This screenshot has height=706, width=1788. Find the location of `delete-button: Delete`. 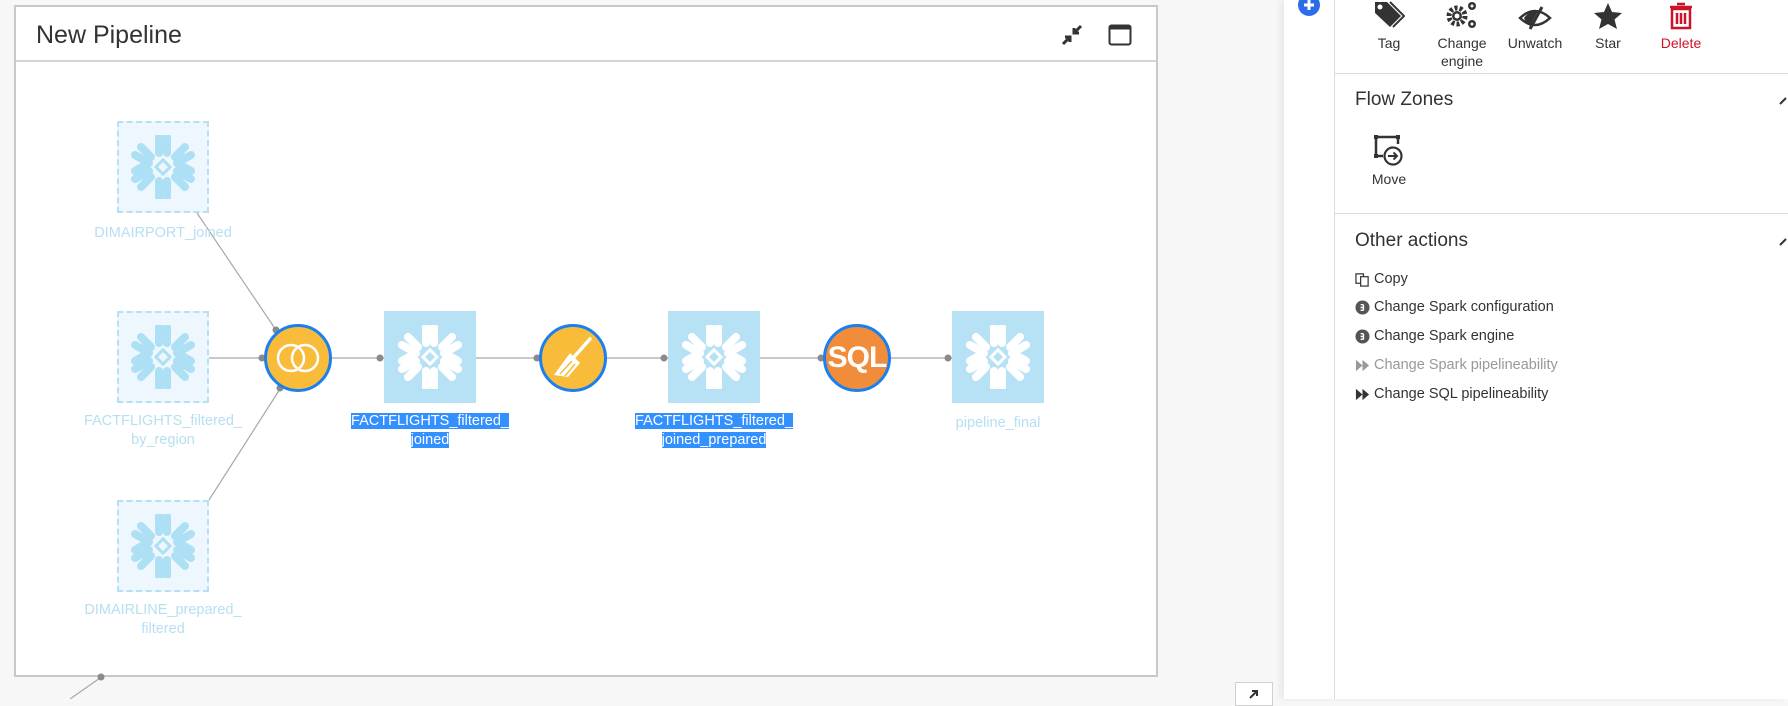

delete-button: Delete is located at coordinates (1681, 26).